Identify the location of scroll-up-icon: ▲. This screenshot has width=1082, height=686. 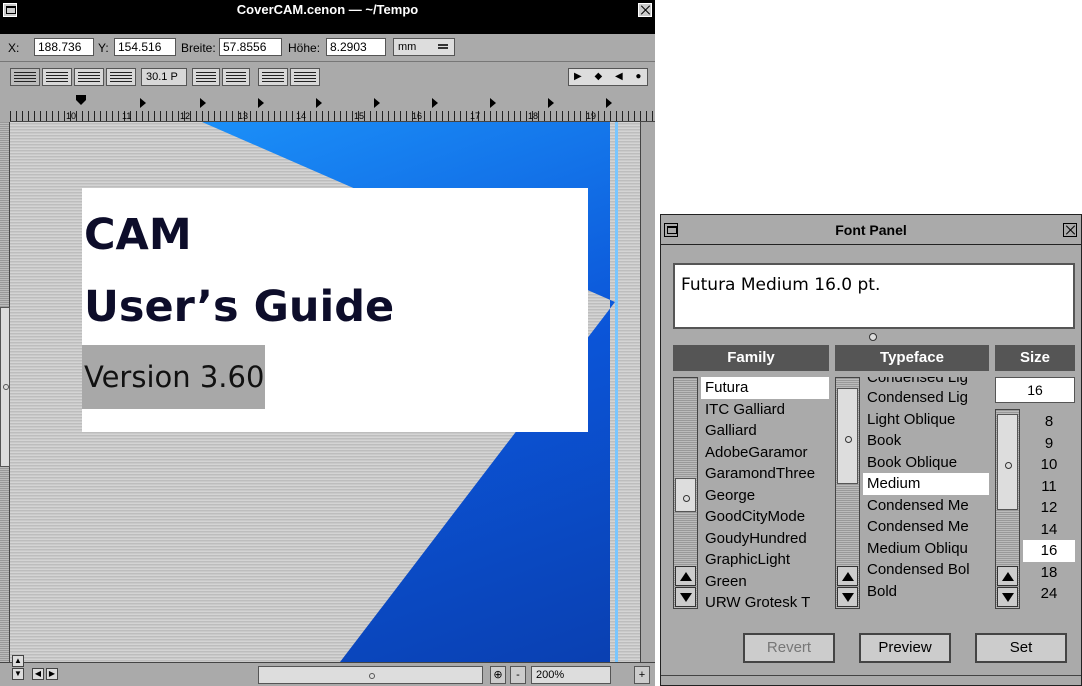
(18, 661).